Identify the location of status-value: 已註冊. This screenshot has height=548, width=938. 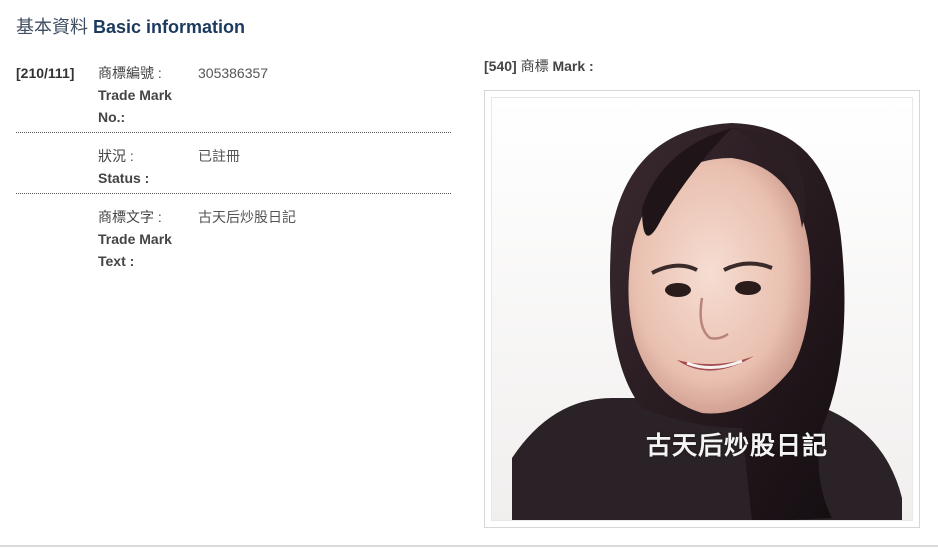
(219, 156).